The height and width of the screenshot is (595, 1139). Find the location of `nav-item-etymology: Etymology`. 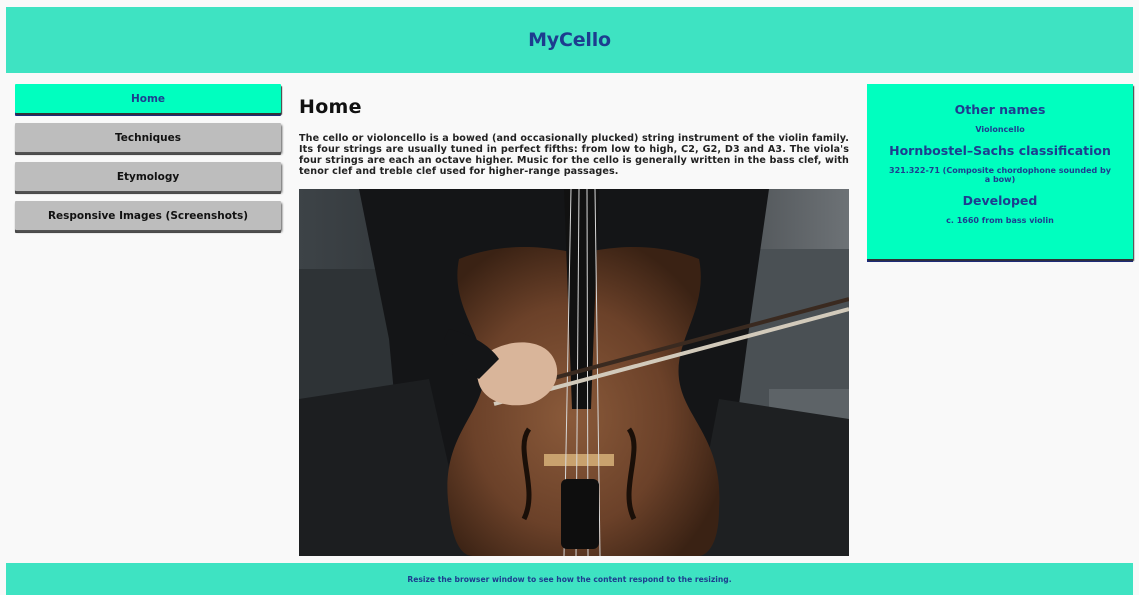

nav-item-etymology: Etymology is located at coordinates (148, 176).